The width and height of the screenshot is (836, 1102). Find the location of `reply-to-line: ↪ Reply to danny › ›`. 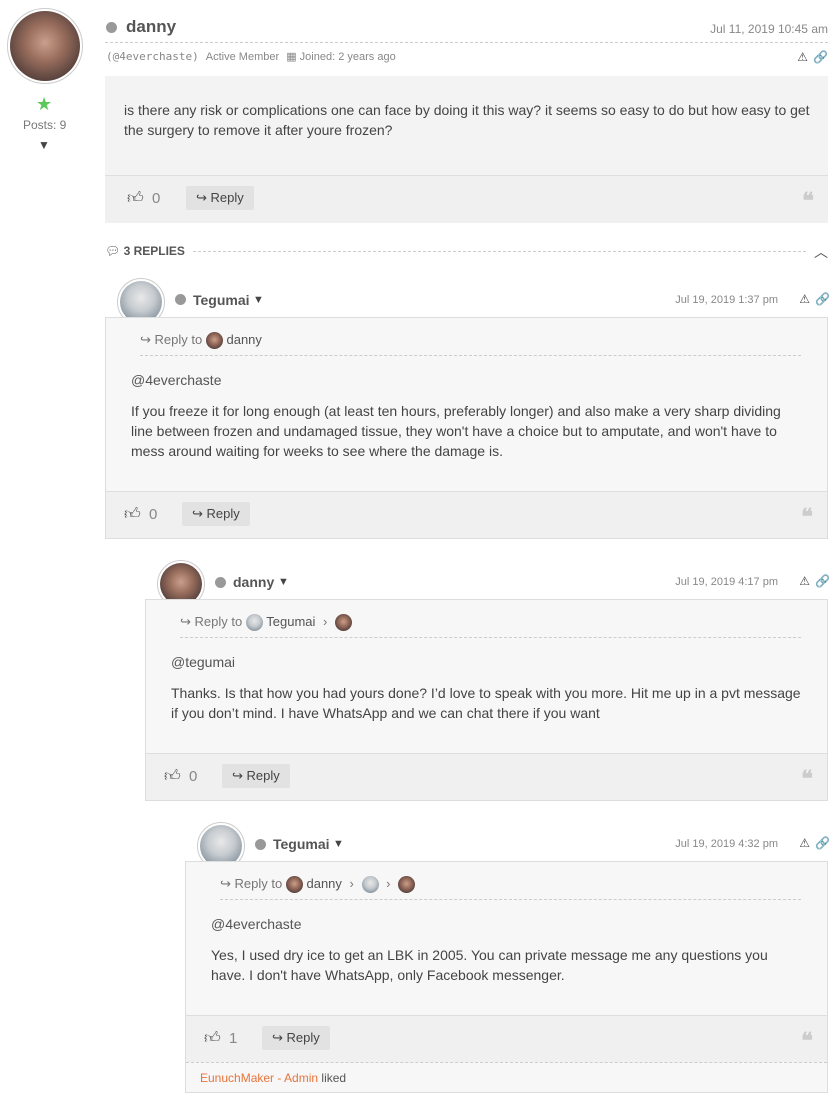

reply-to-line: ↪ Reply to danny › › is located at coordinates (318, 885).